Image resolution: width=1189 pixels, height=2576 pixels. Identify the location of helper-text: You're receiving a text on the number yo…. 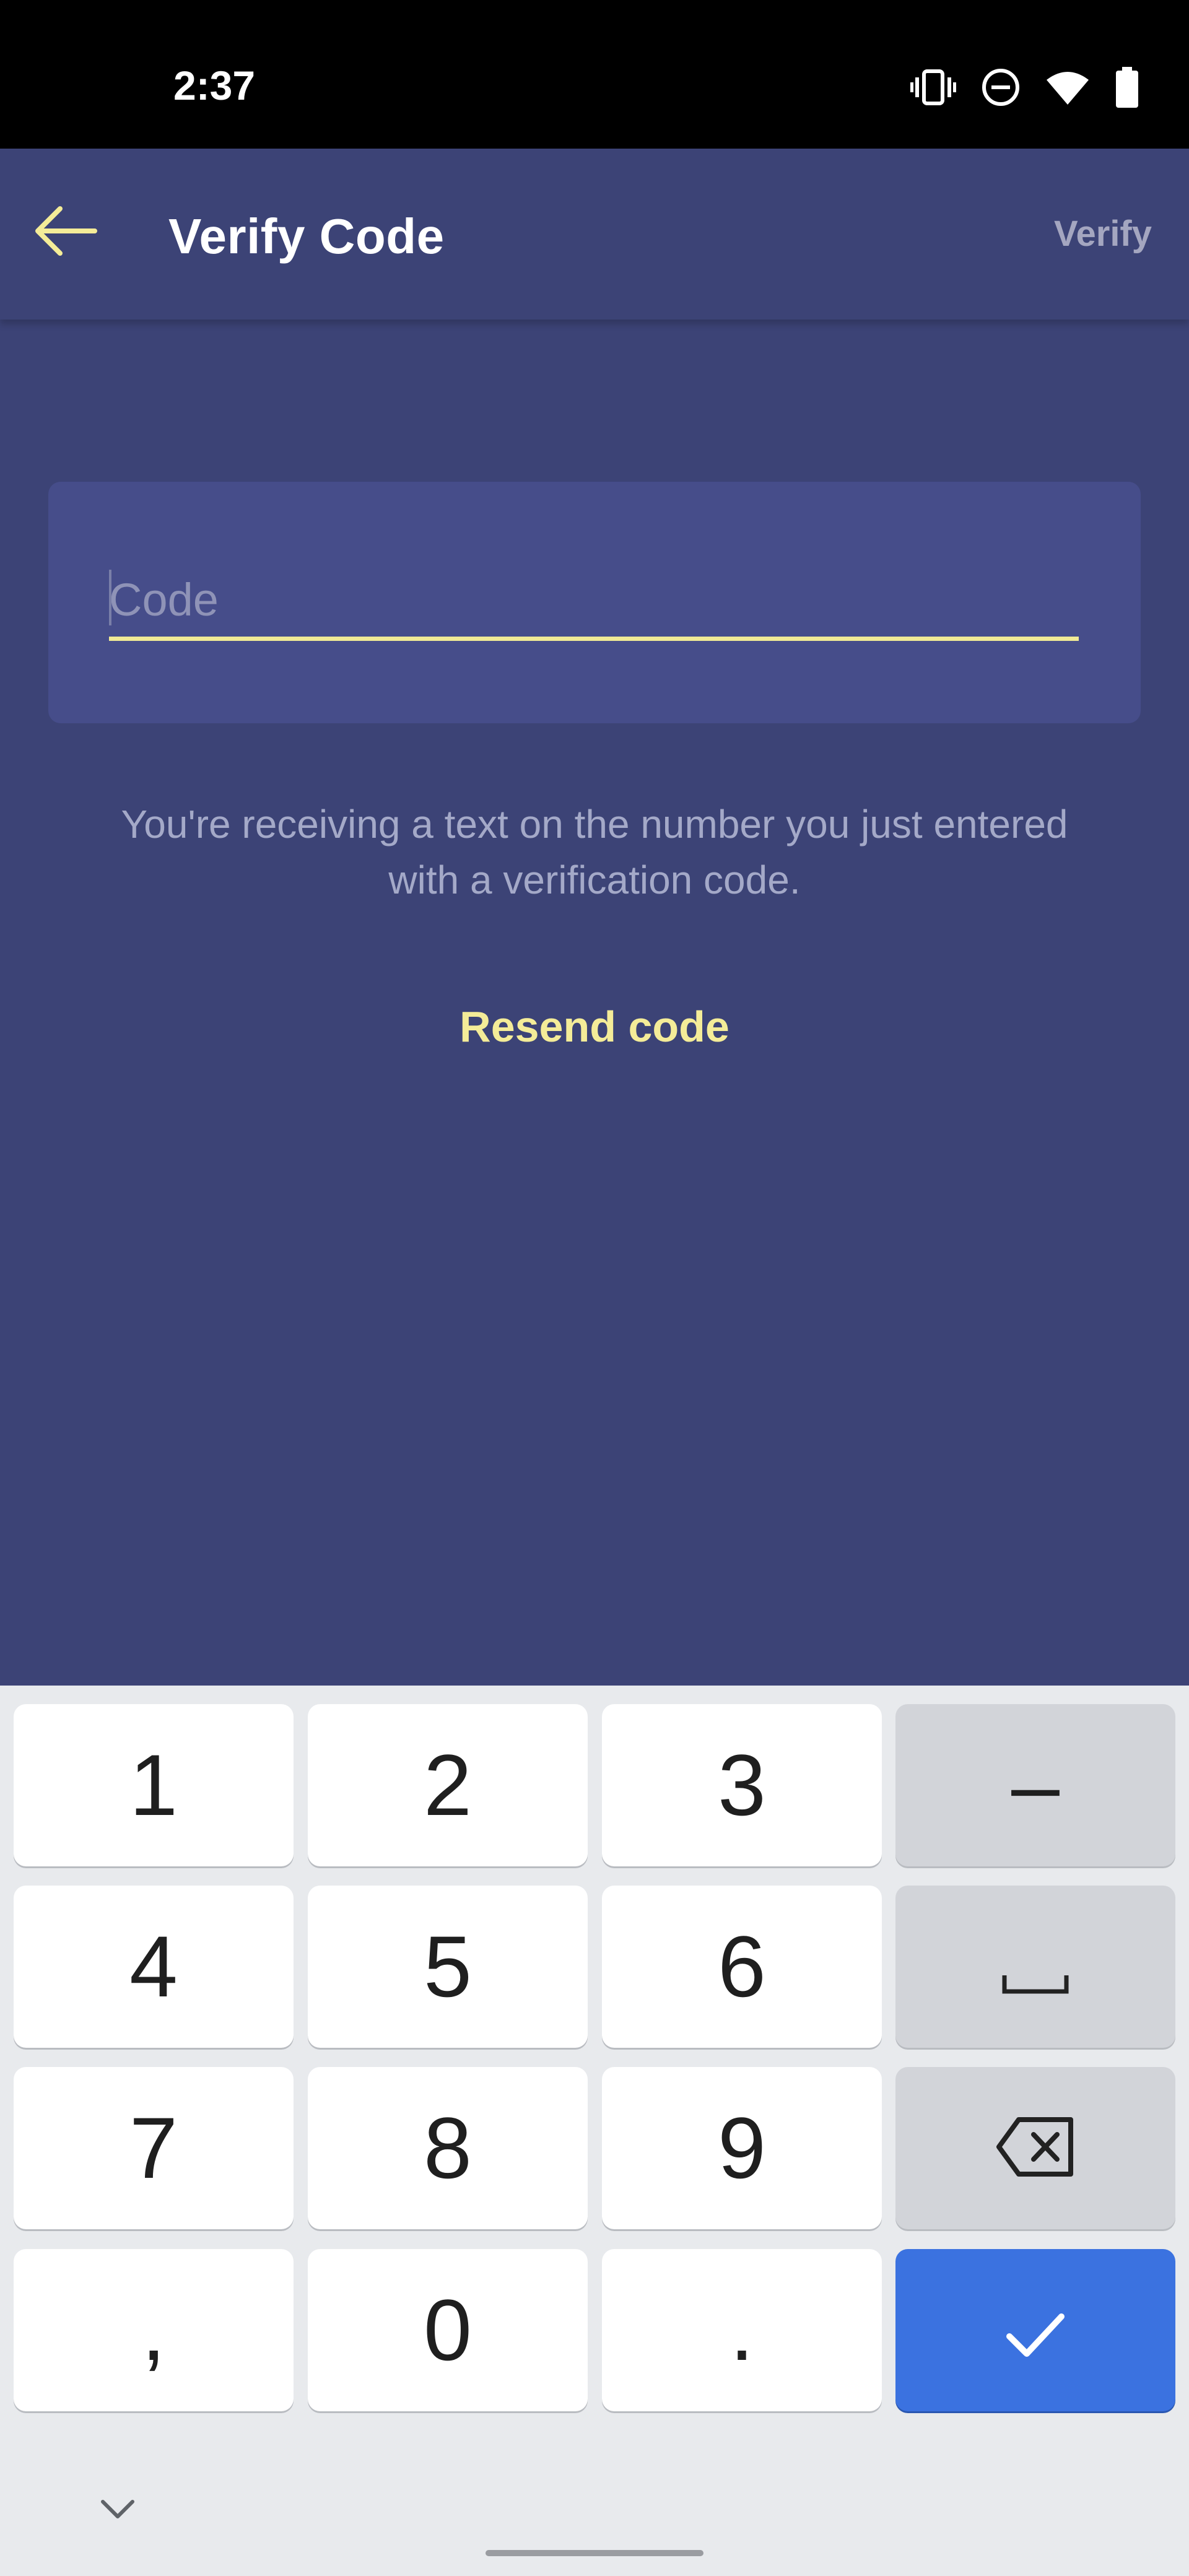
(594, 852).